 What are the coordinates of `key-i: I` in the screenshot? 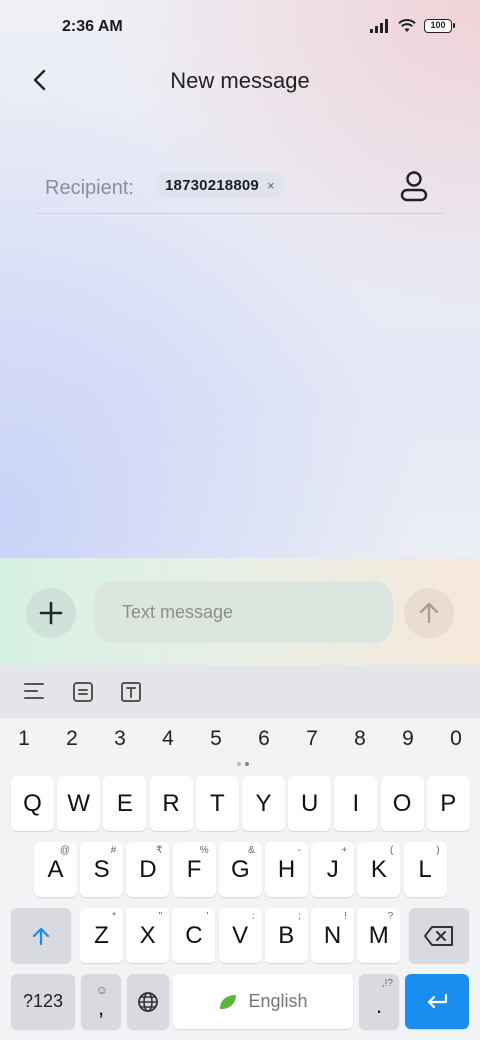 It's located at (356, 803).